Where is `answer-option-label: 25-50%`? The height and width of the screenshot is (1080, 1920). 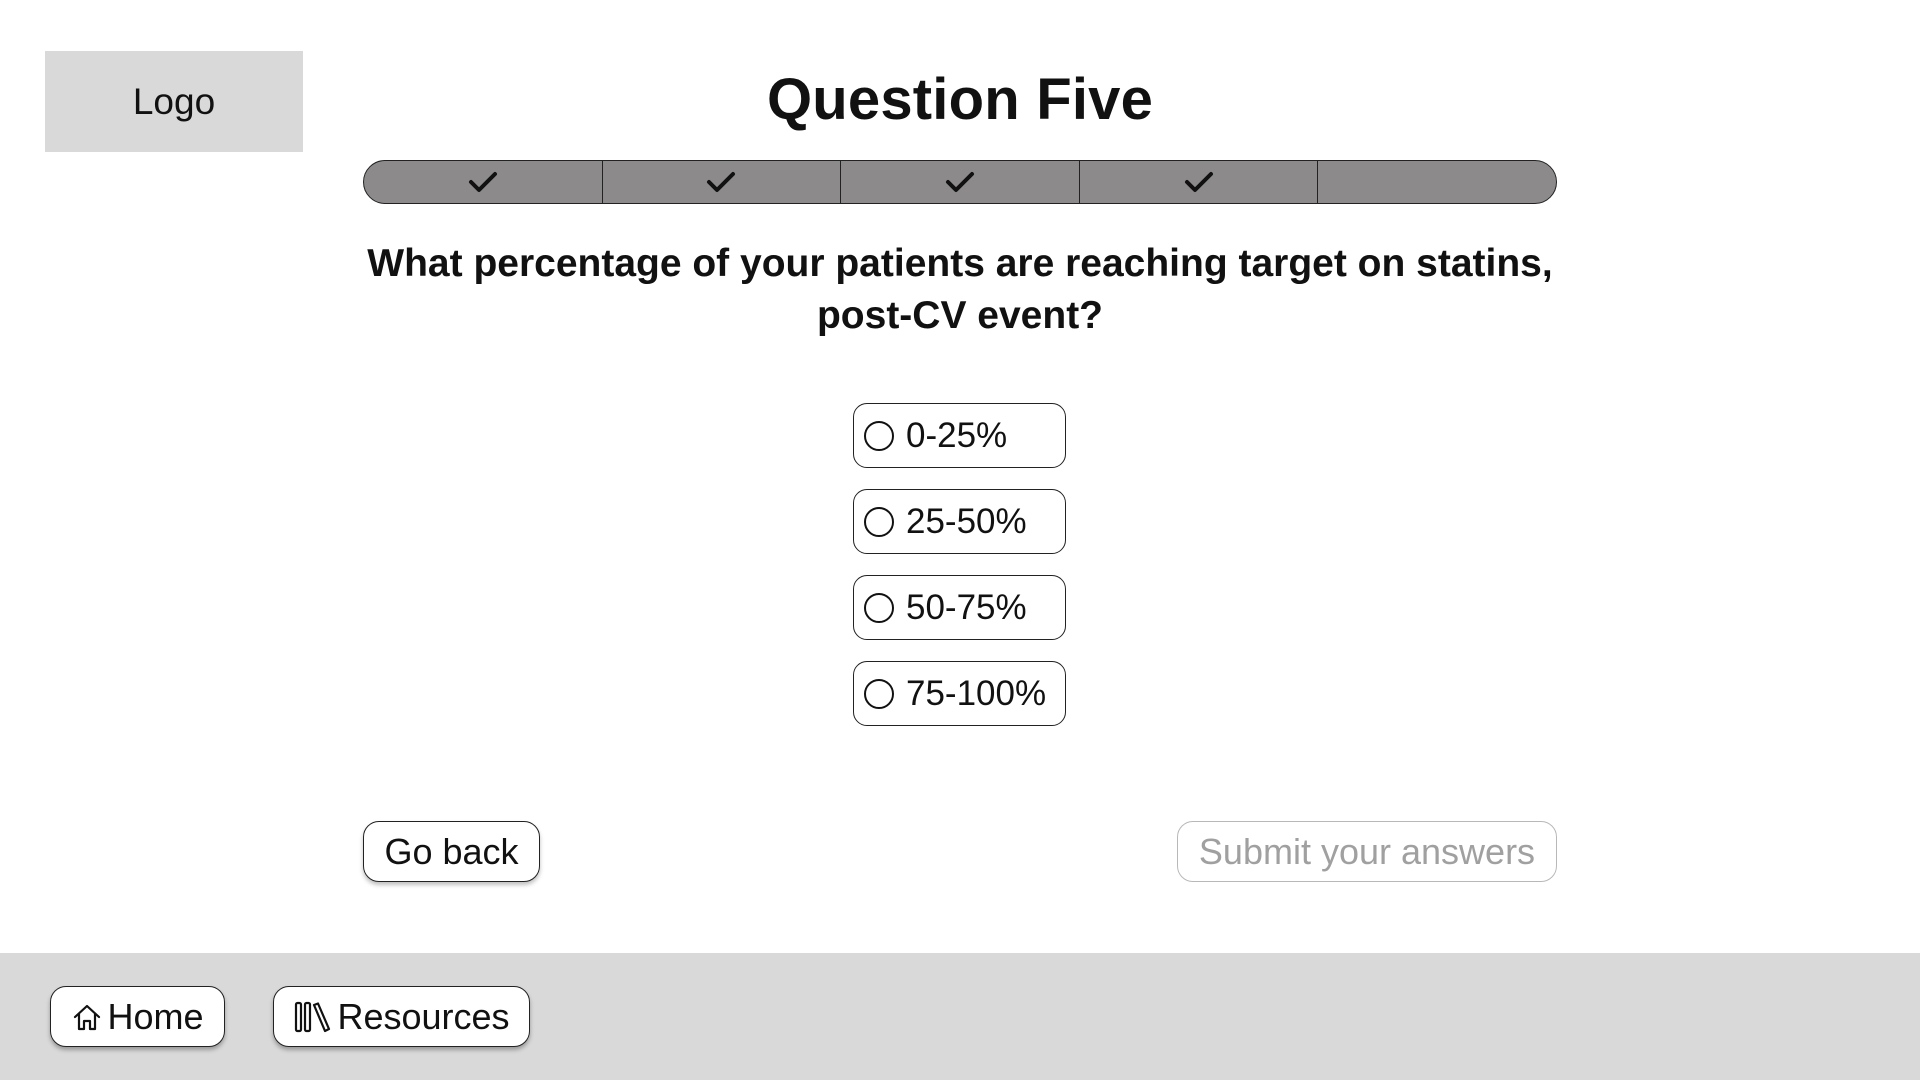
answer-option-label: 25-50% is located at coordinates (966, 521).